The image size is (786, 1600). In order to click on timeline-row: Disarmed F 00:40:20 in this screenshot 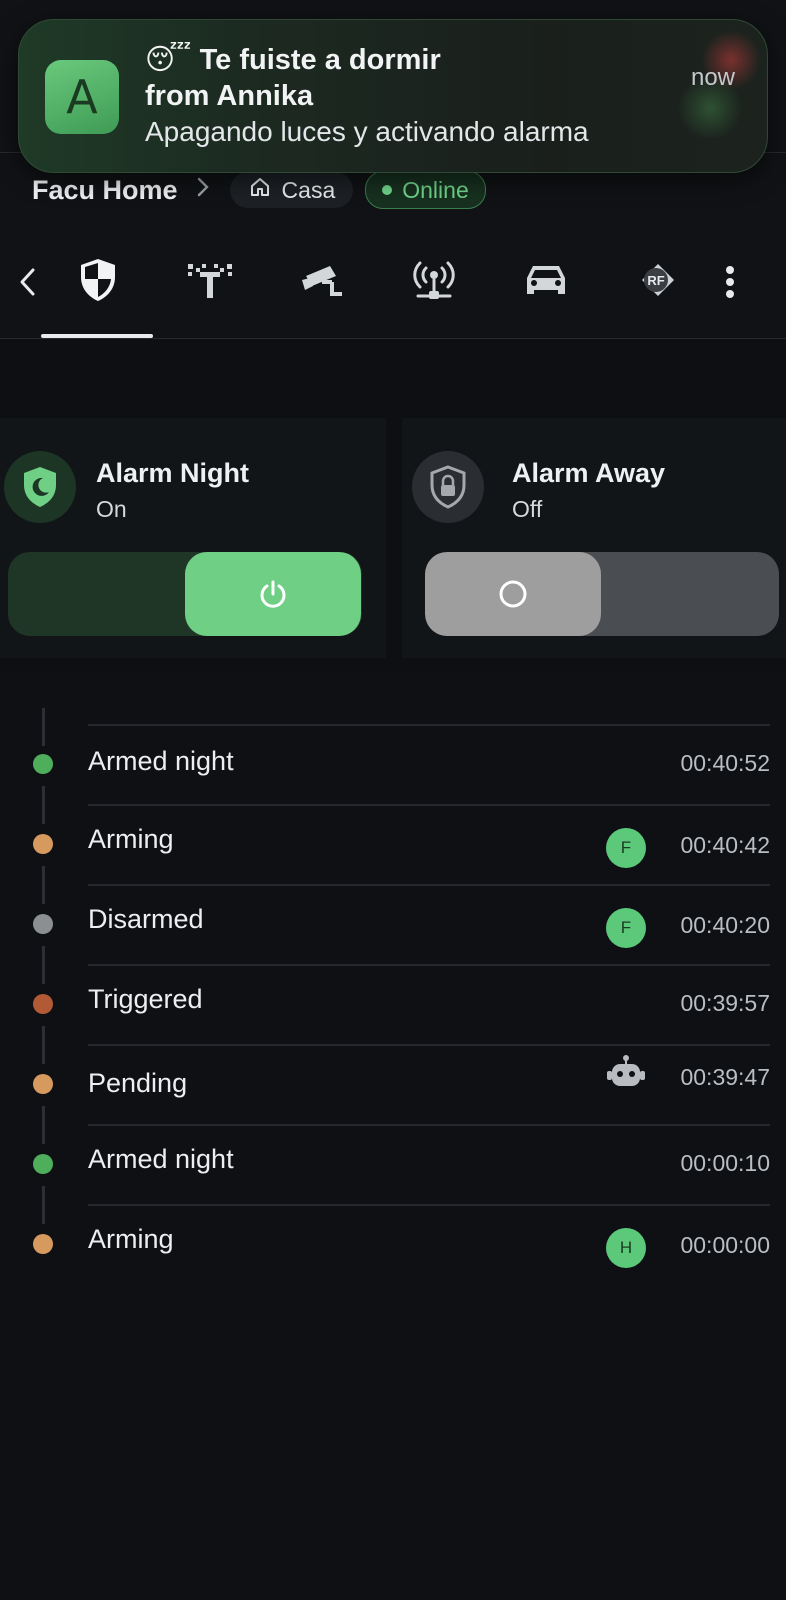, I will do `click(393, 924)`.